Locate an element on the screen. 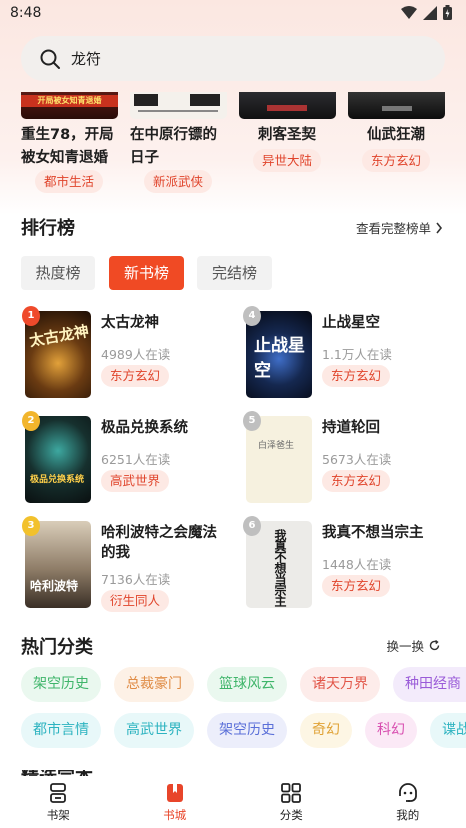 This screenshot has height=828, width=466. category-chip: 都市言情 is located at coordinates (61, 730).